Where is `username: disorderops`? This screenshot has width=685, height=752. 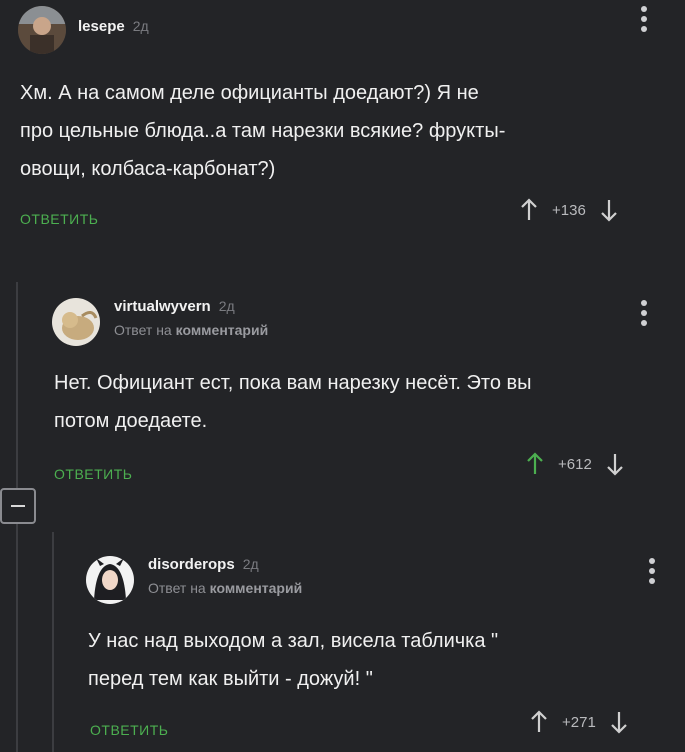 username: disorderops is located at coordinates (191, 564).